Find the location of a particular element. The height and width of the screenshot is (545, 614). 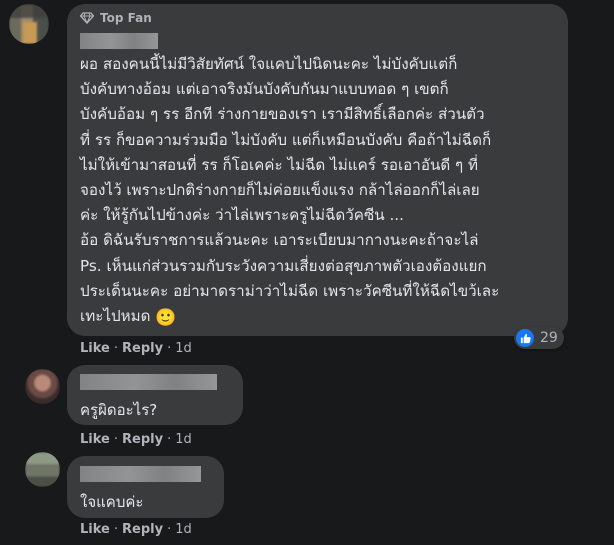

reply-text: ใจแคบค่ะ is located at coordinates (112, 502).